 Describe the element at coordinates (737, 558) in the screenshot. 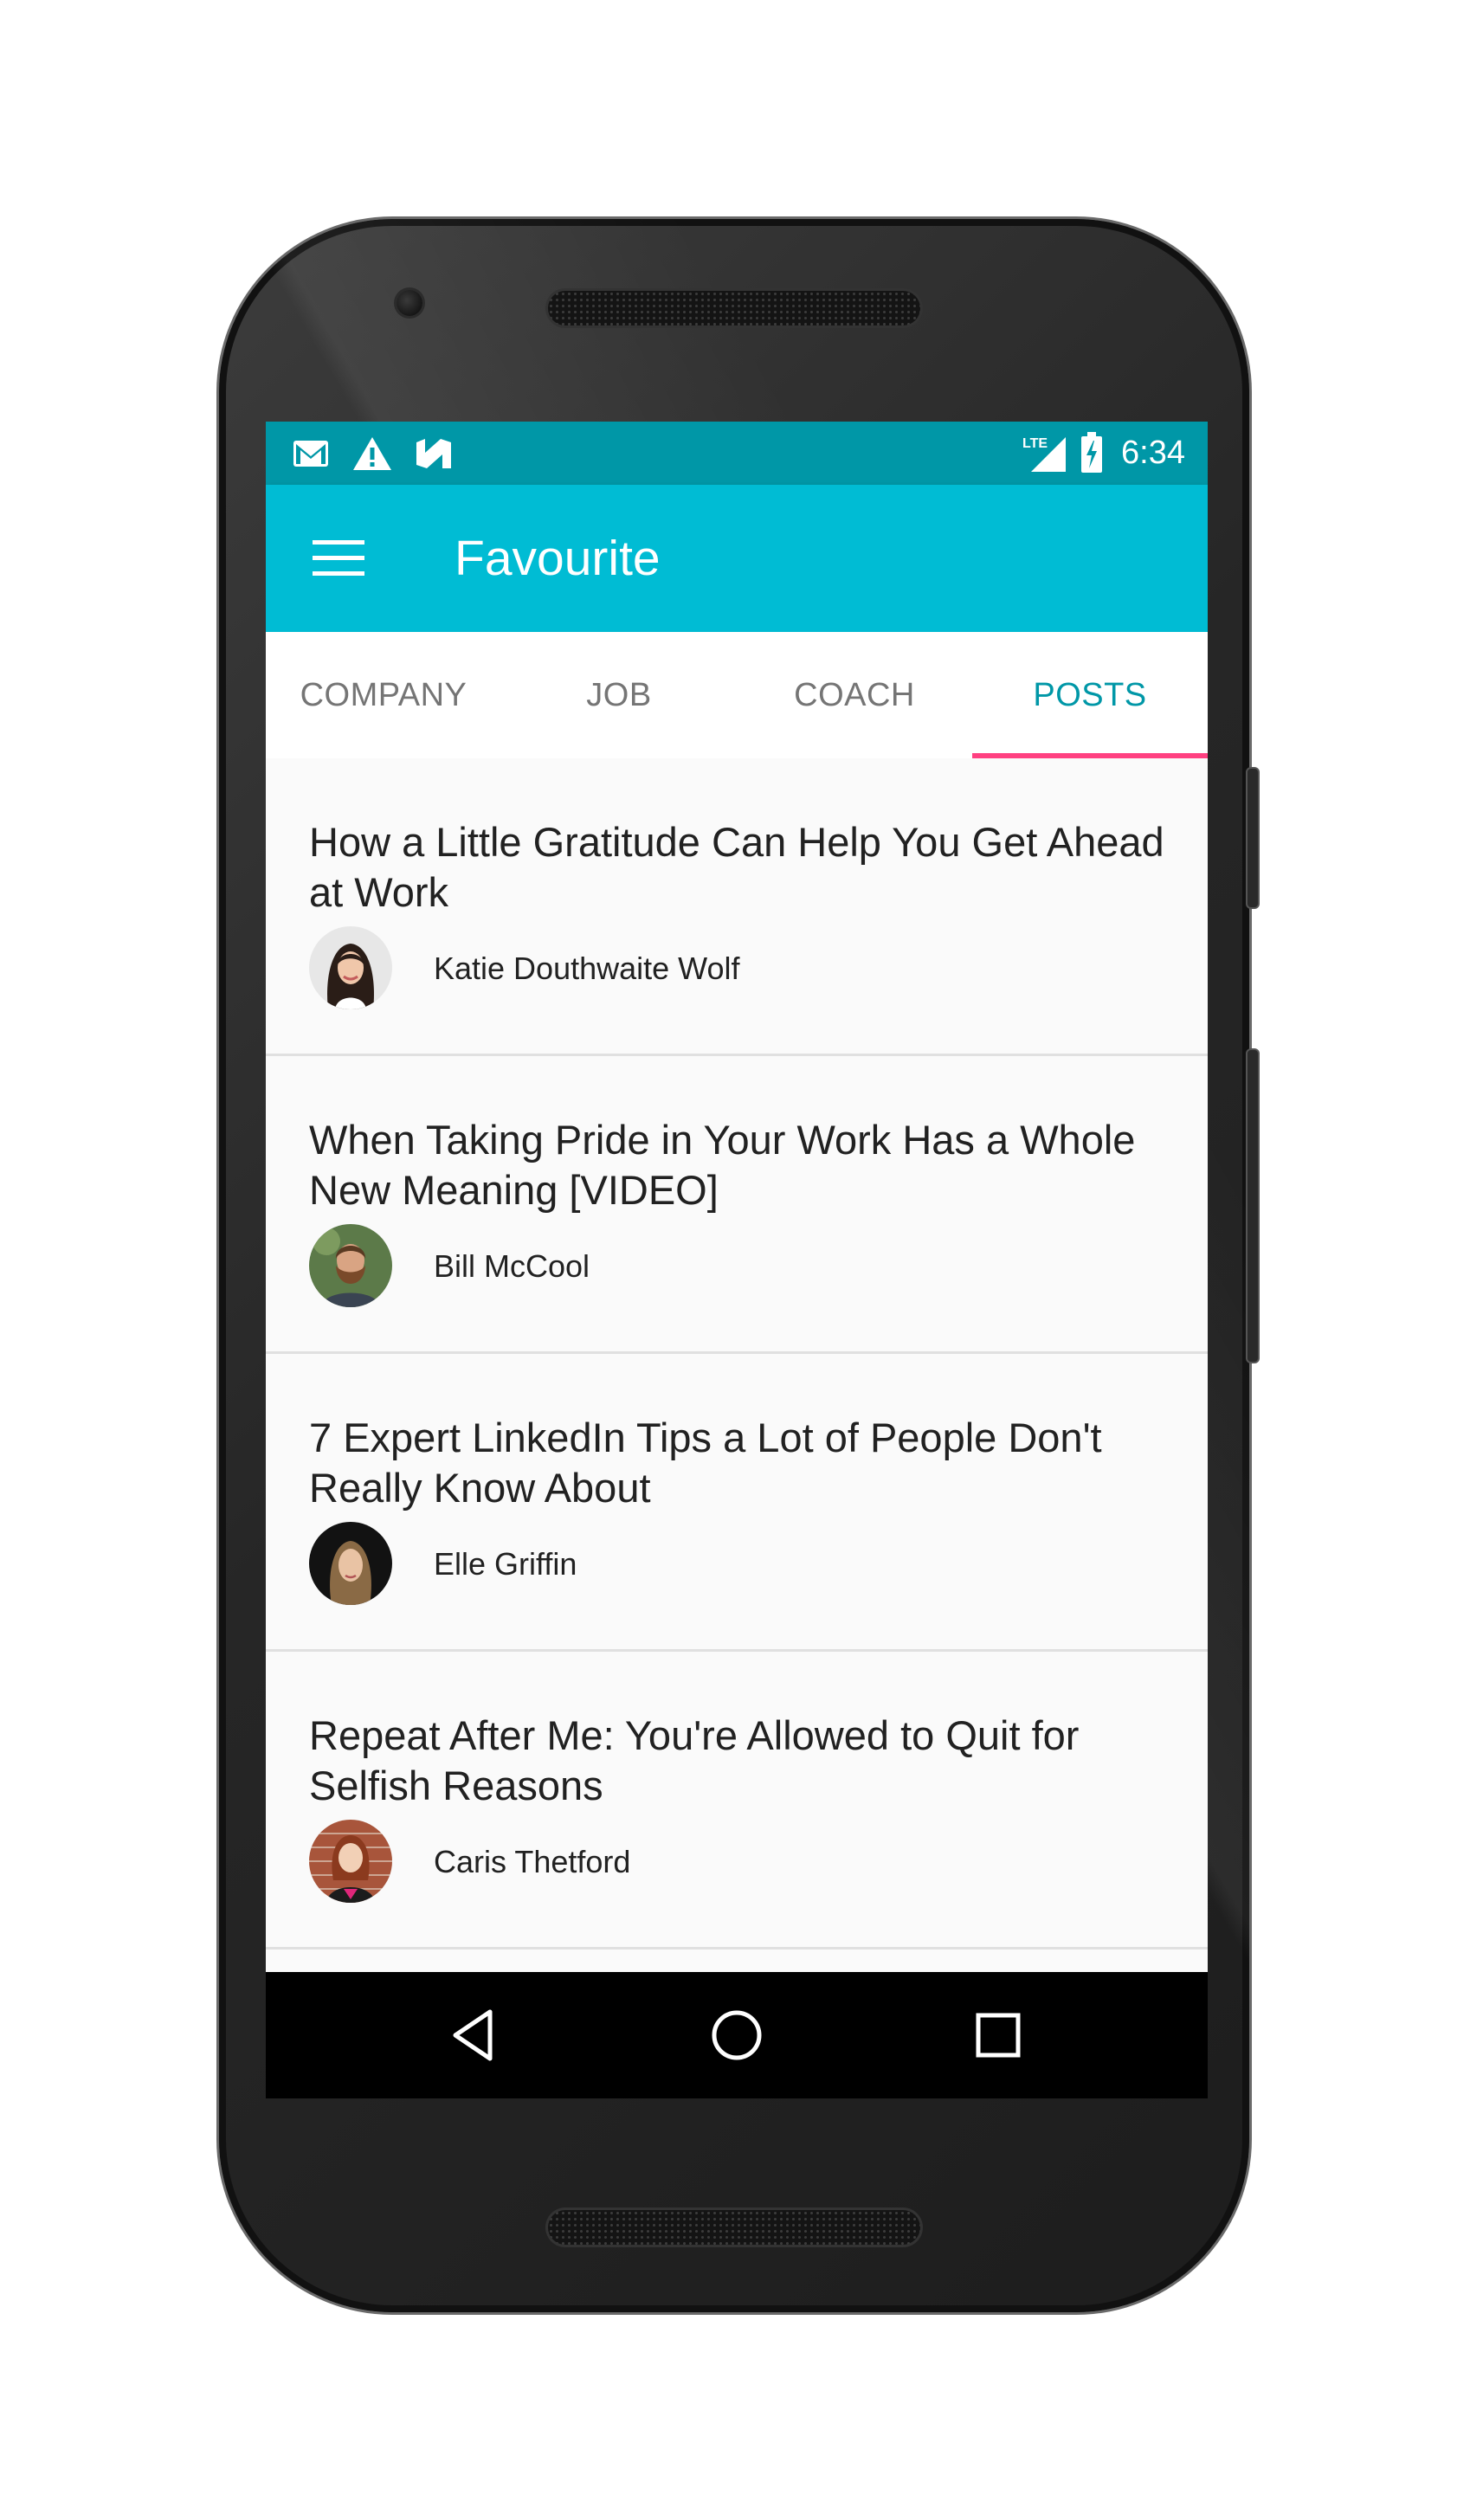

I see `app-bar: Favourite` at that location.